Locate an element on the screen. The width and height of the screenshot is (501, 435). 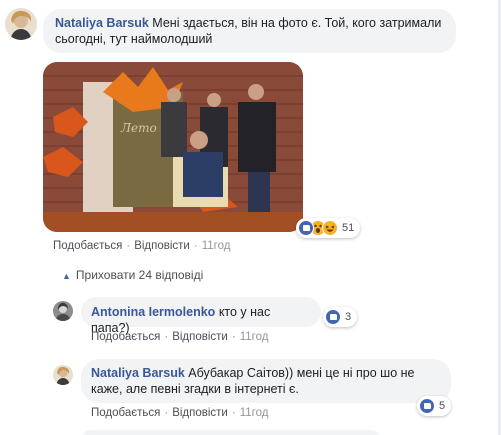
reaction-summary: 51 is located at coordinates (328, 228).